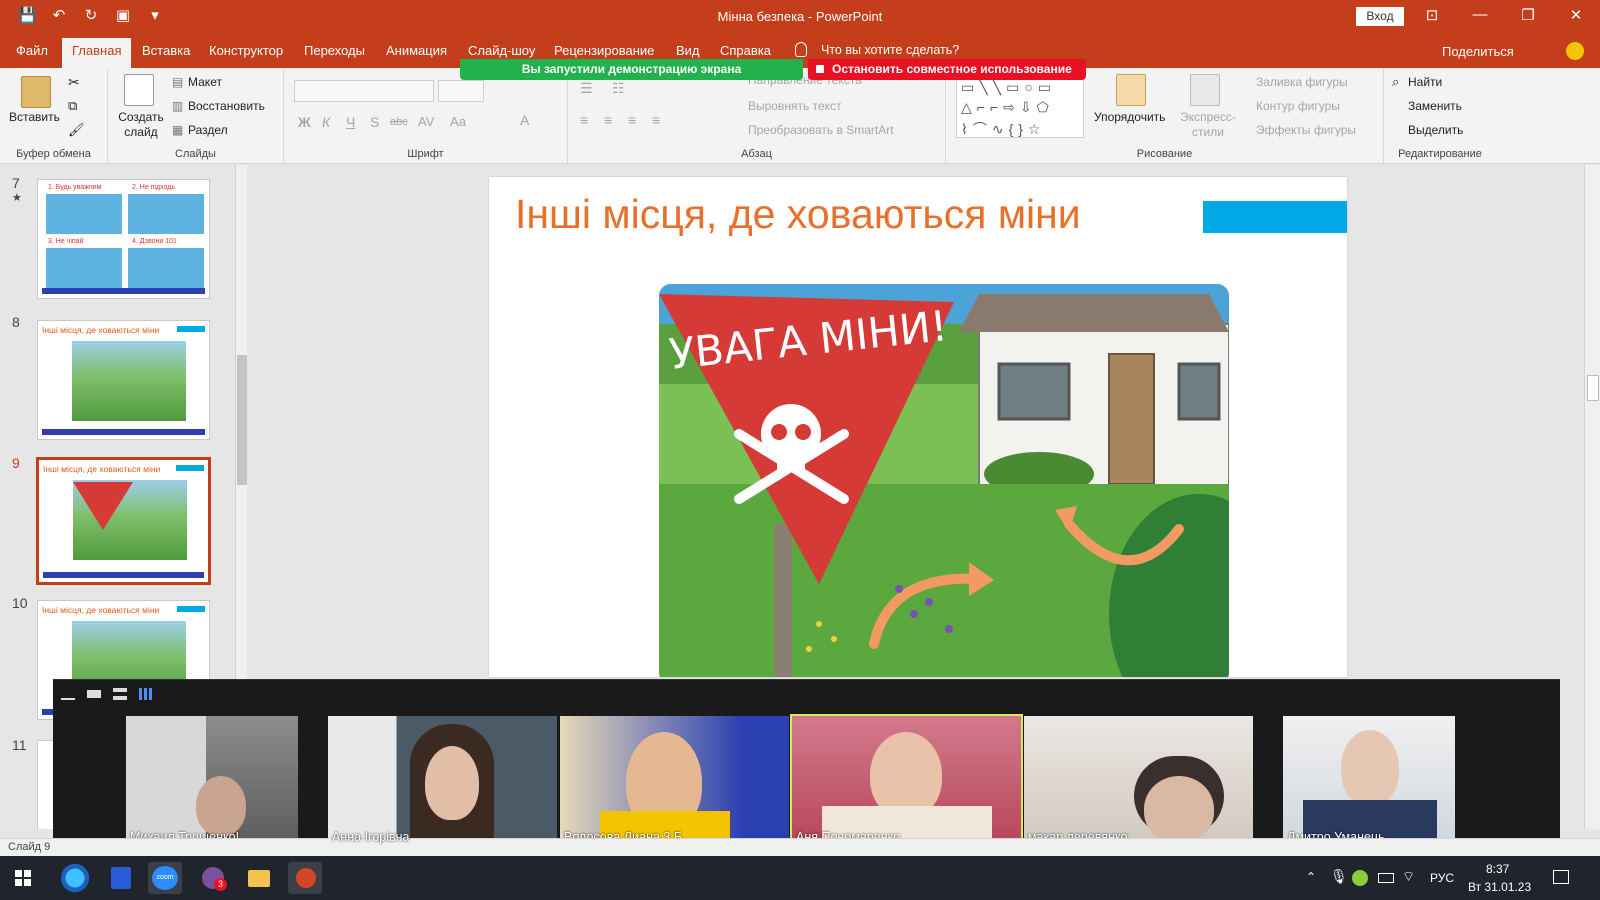 This screenshot has width=1600, height=900. I want to click on share-button: Поделиться, so click(1478, 51).